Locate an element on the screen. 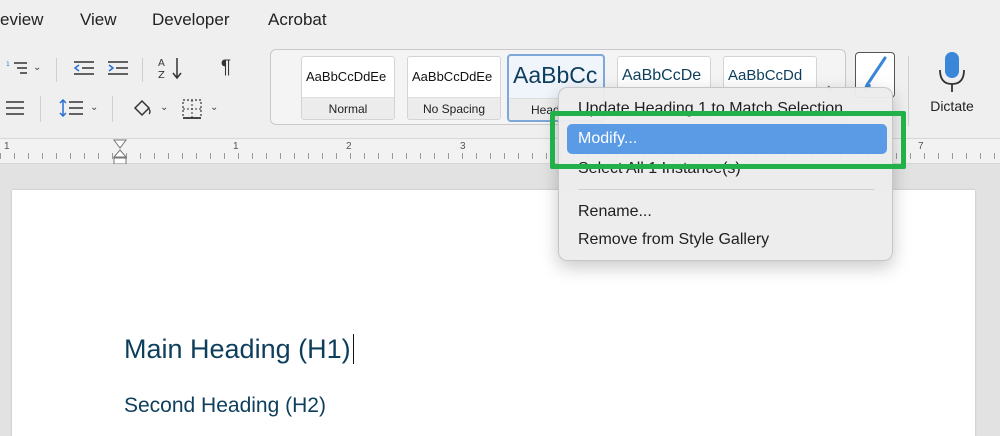  line-spacing-icon is located at coordinates (71, 108).